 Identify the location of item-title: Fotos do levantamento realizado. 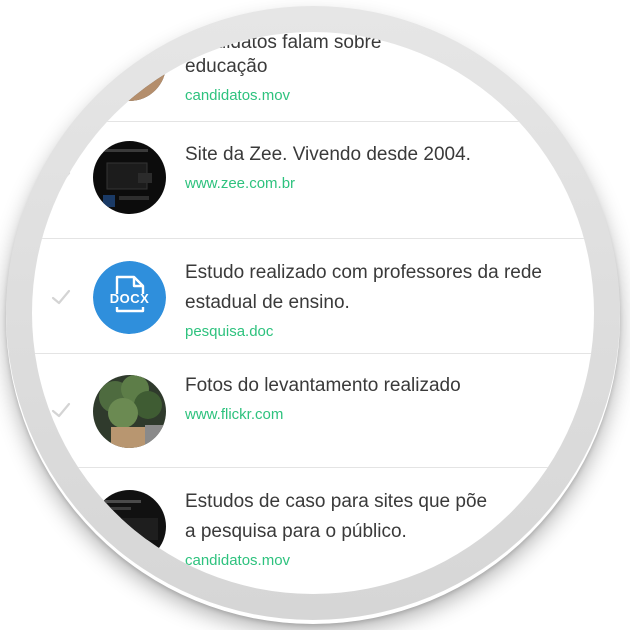
(323, 385).